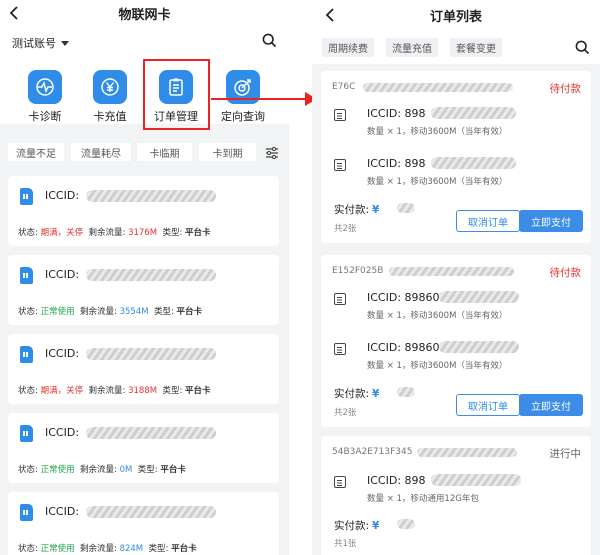 The image size is (600, 555). What do you see at coordinates (40, 43) in the screenshot?
I see `account-selector: 测试账号` at bounding box center [40, 43].